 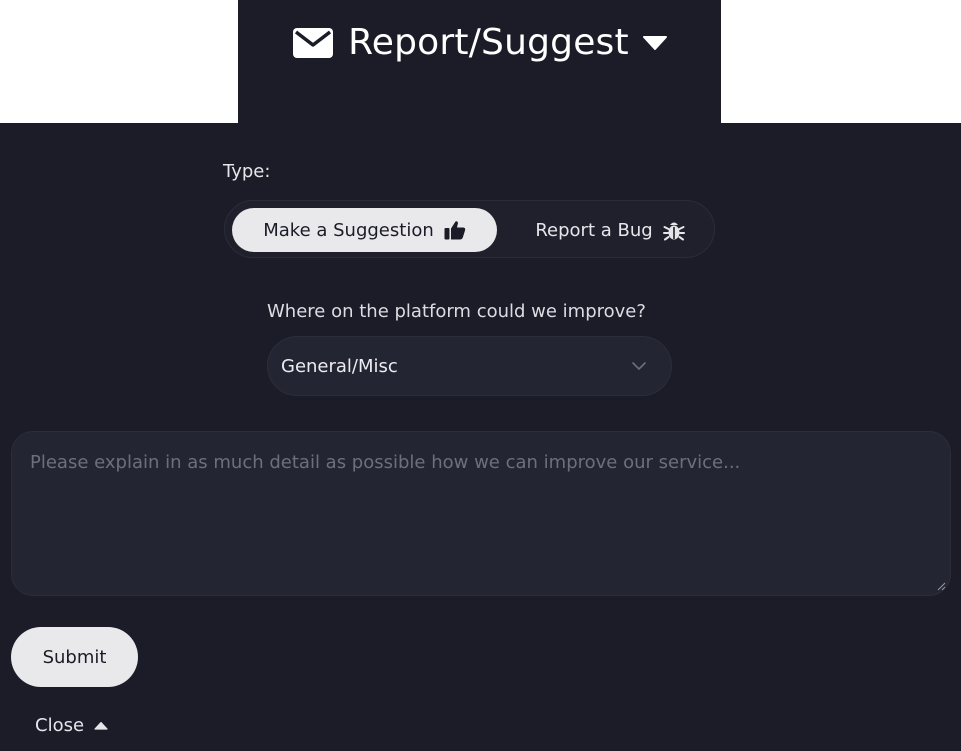 I want to click on resize-handle-icon, so click(x=941, y=586).